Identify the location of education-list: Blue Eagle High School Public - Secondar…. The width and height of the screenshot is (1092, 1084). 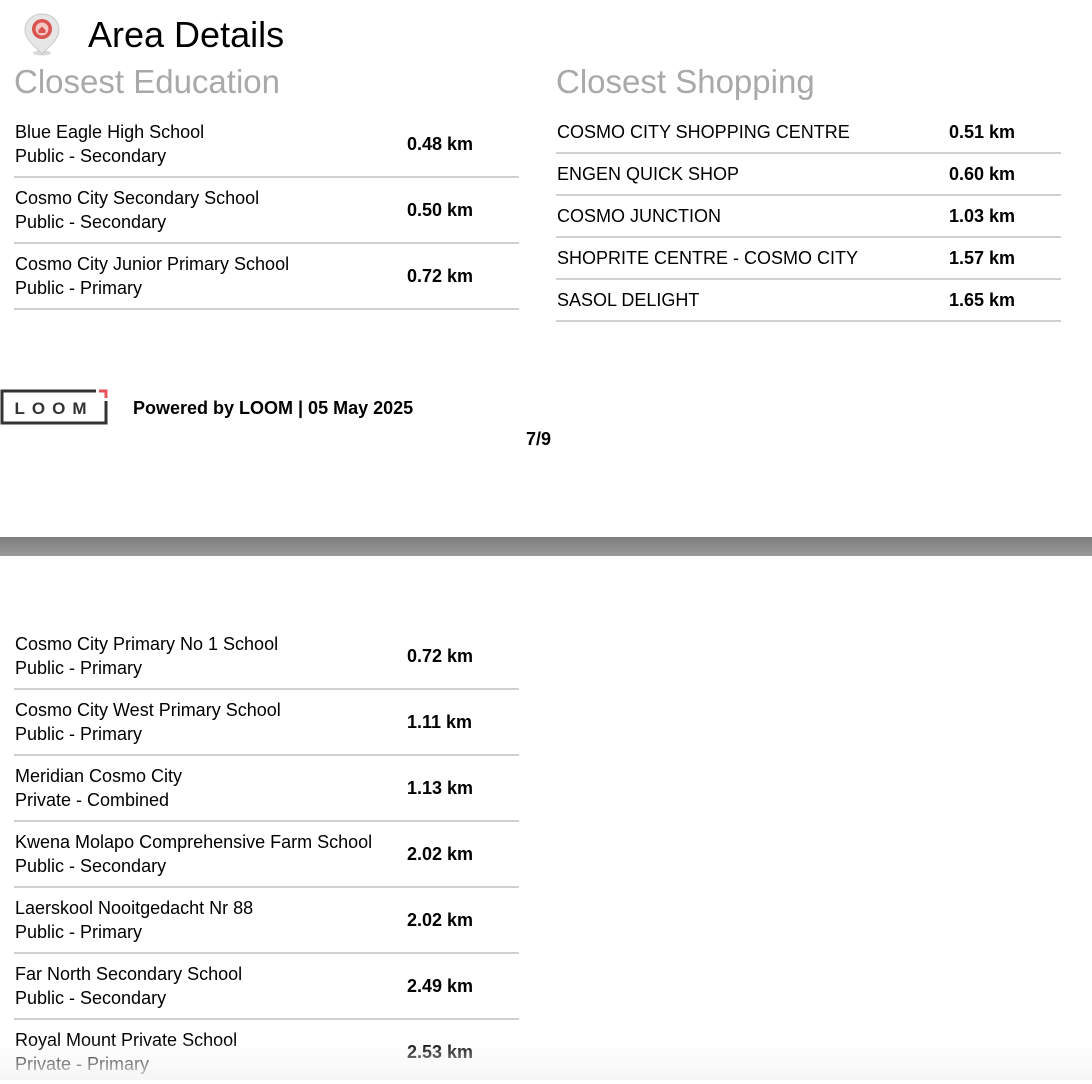
(266, 211).